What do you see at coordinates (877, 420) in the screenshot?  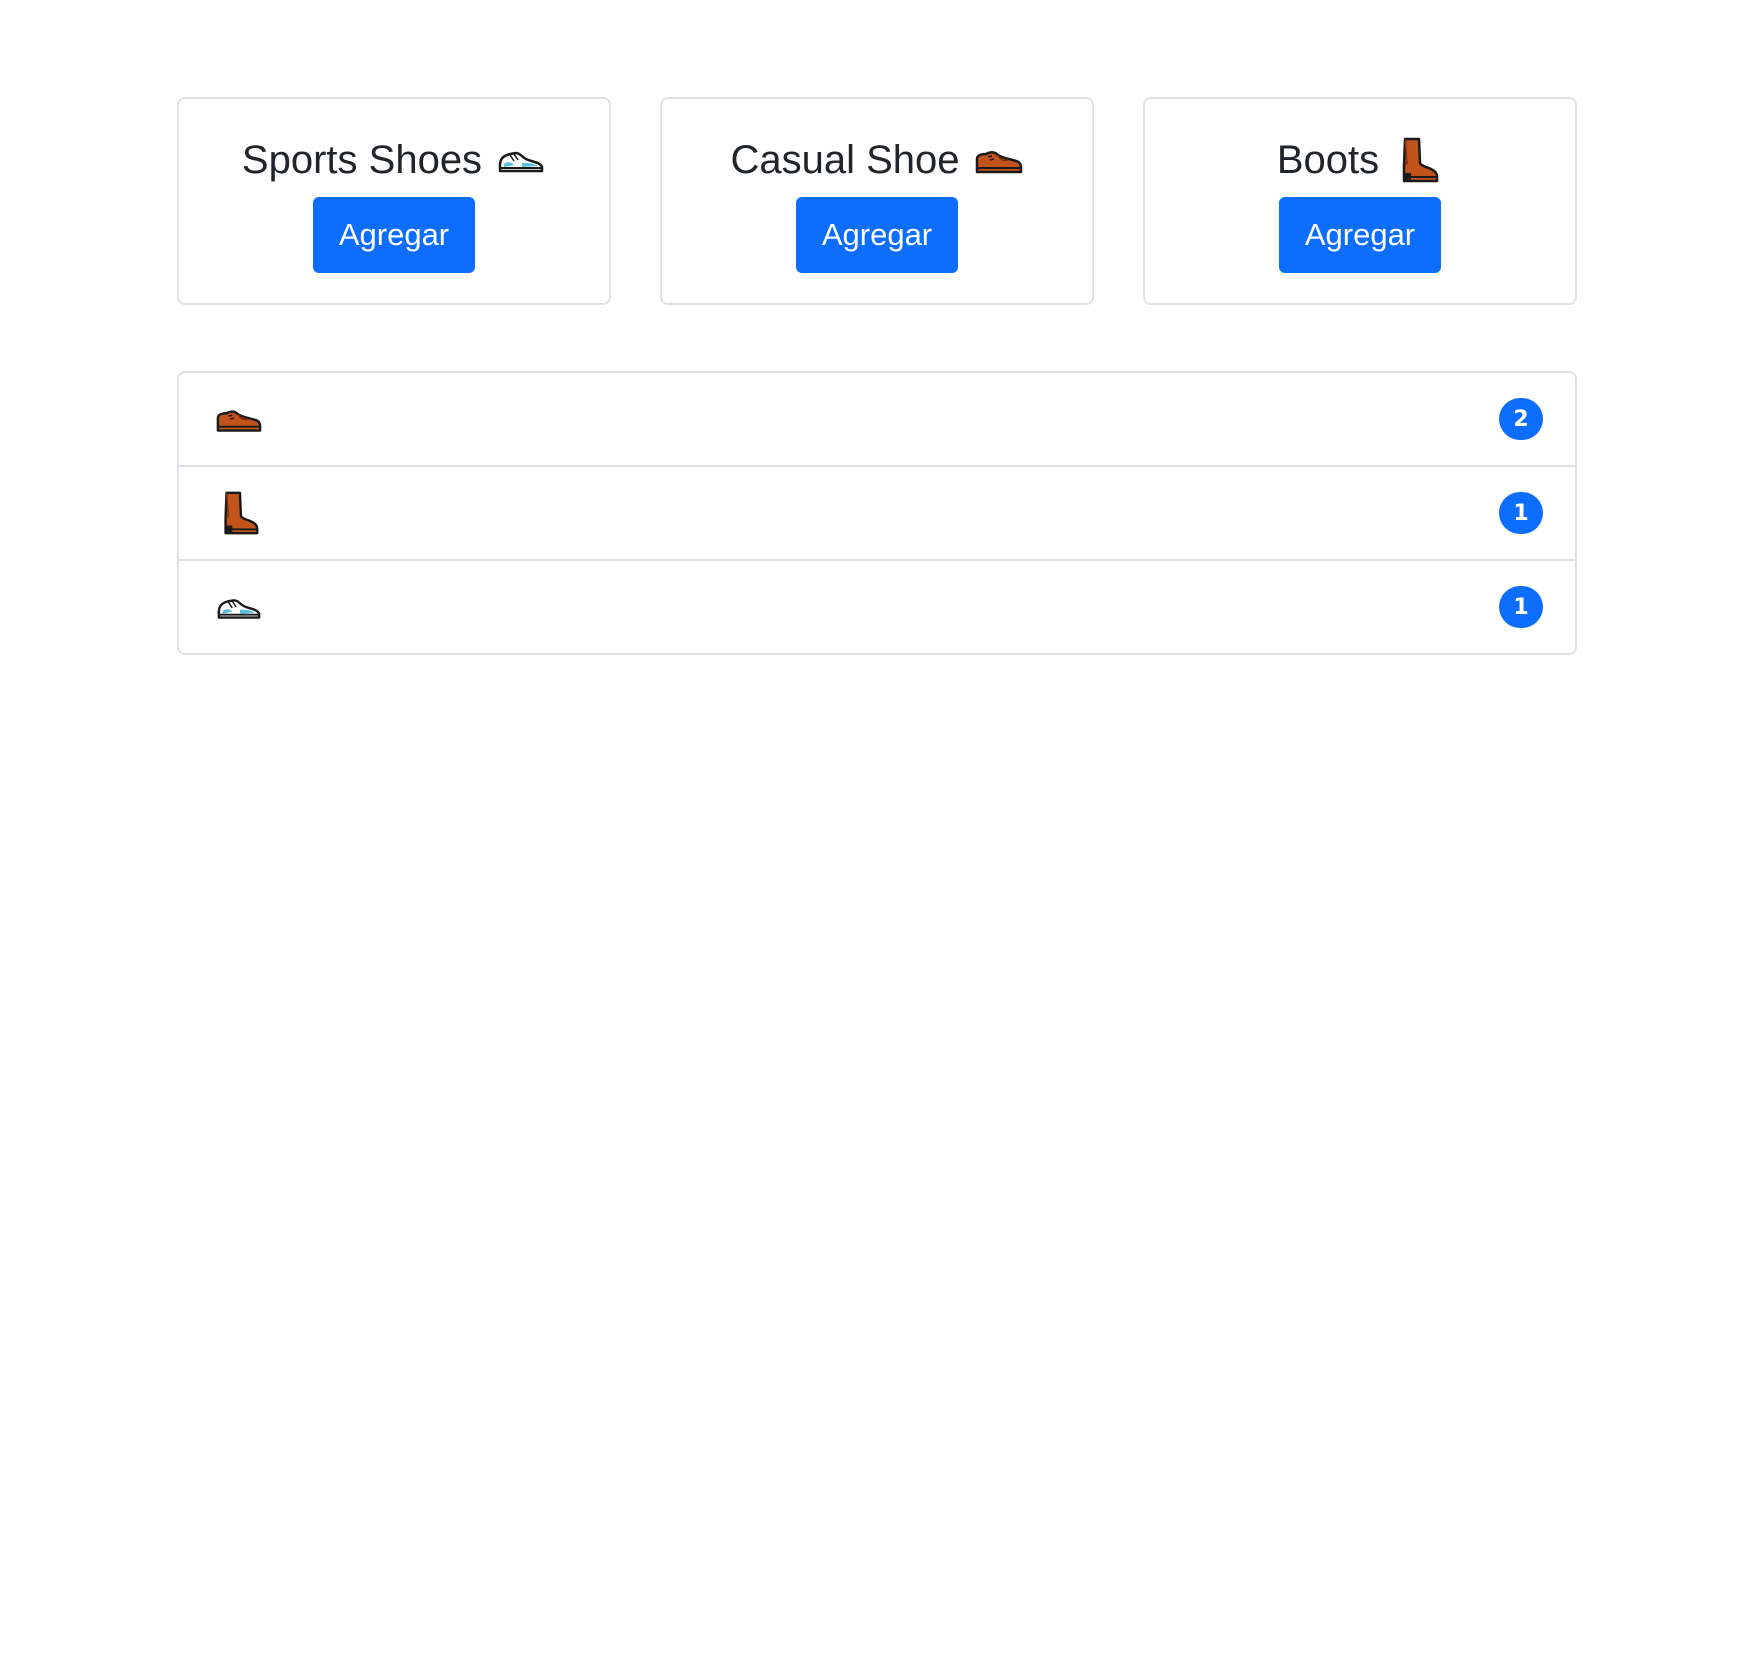 I see `cart-item-casual-shoe: 2` at bounding box center [877, 420].